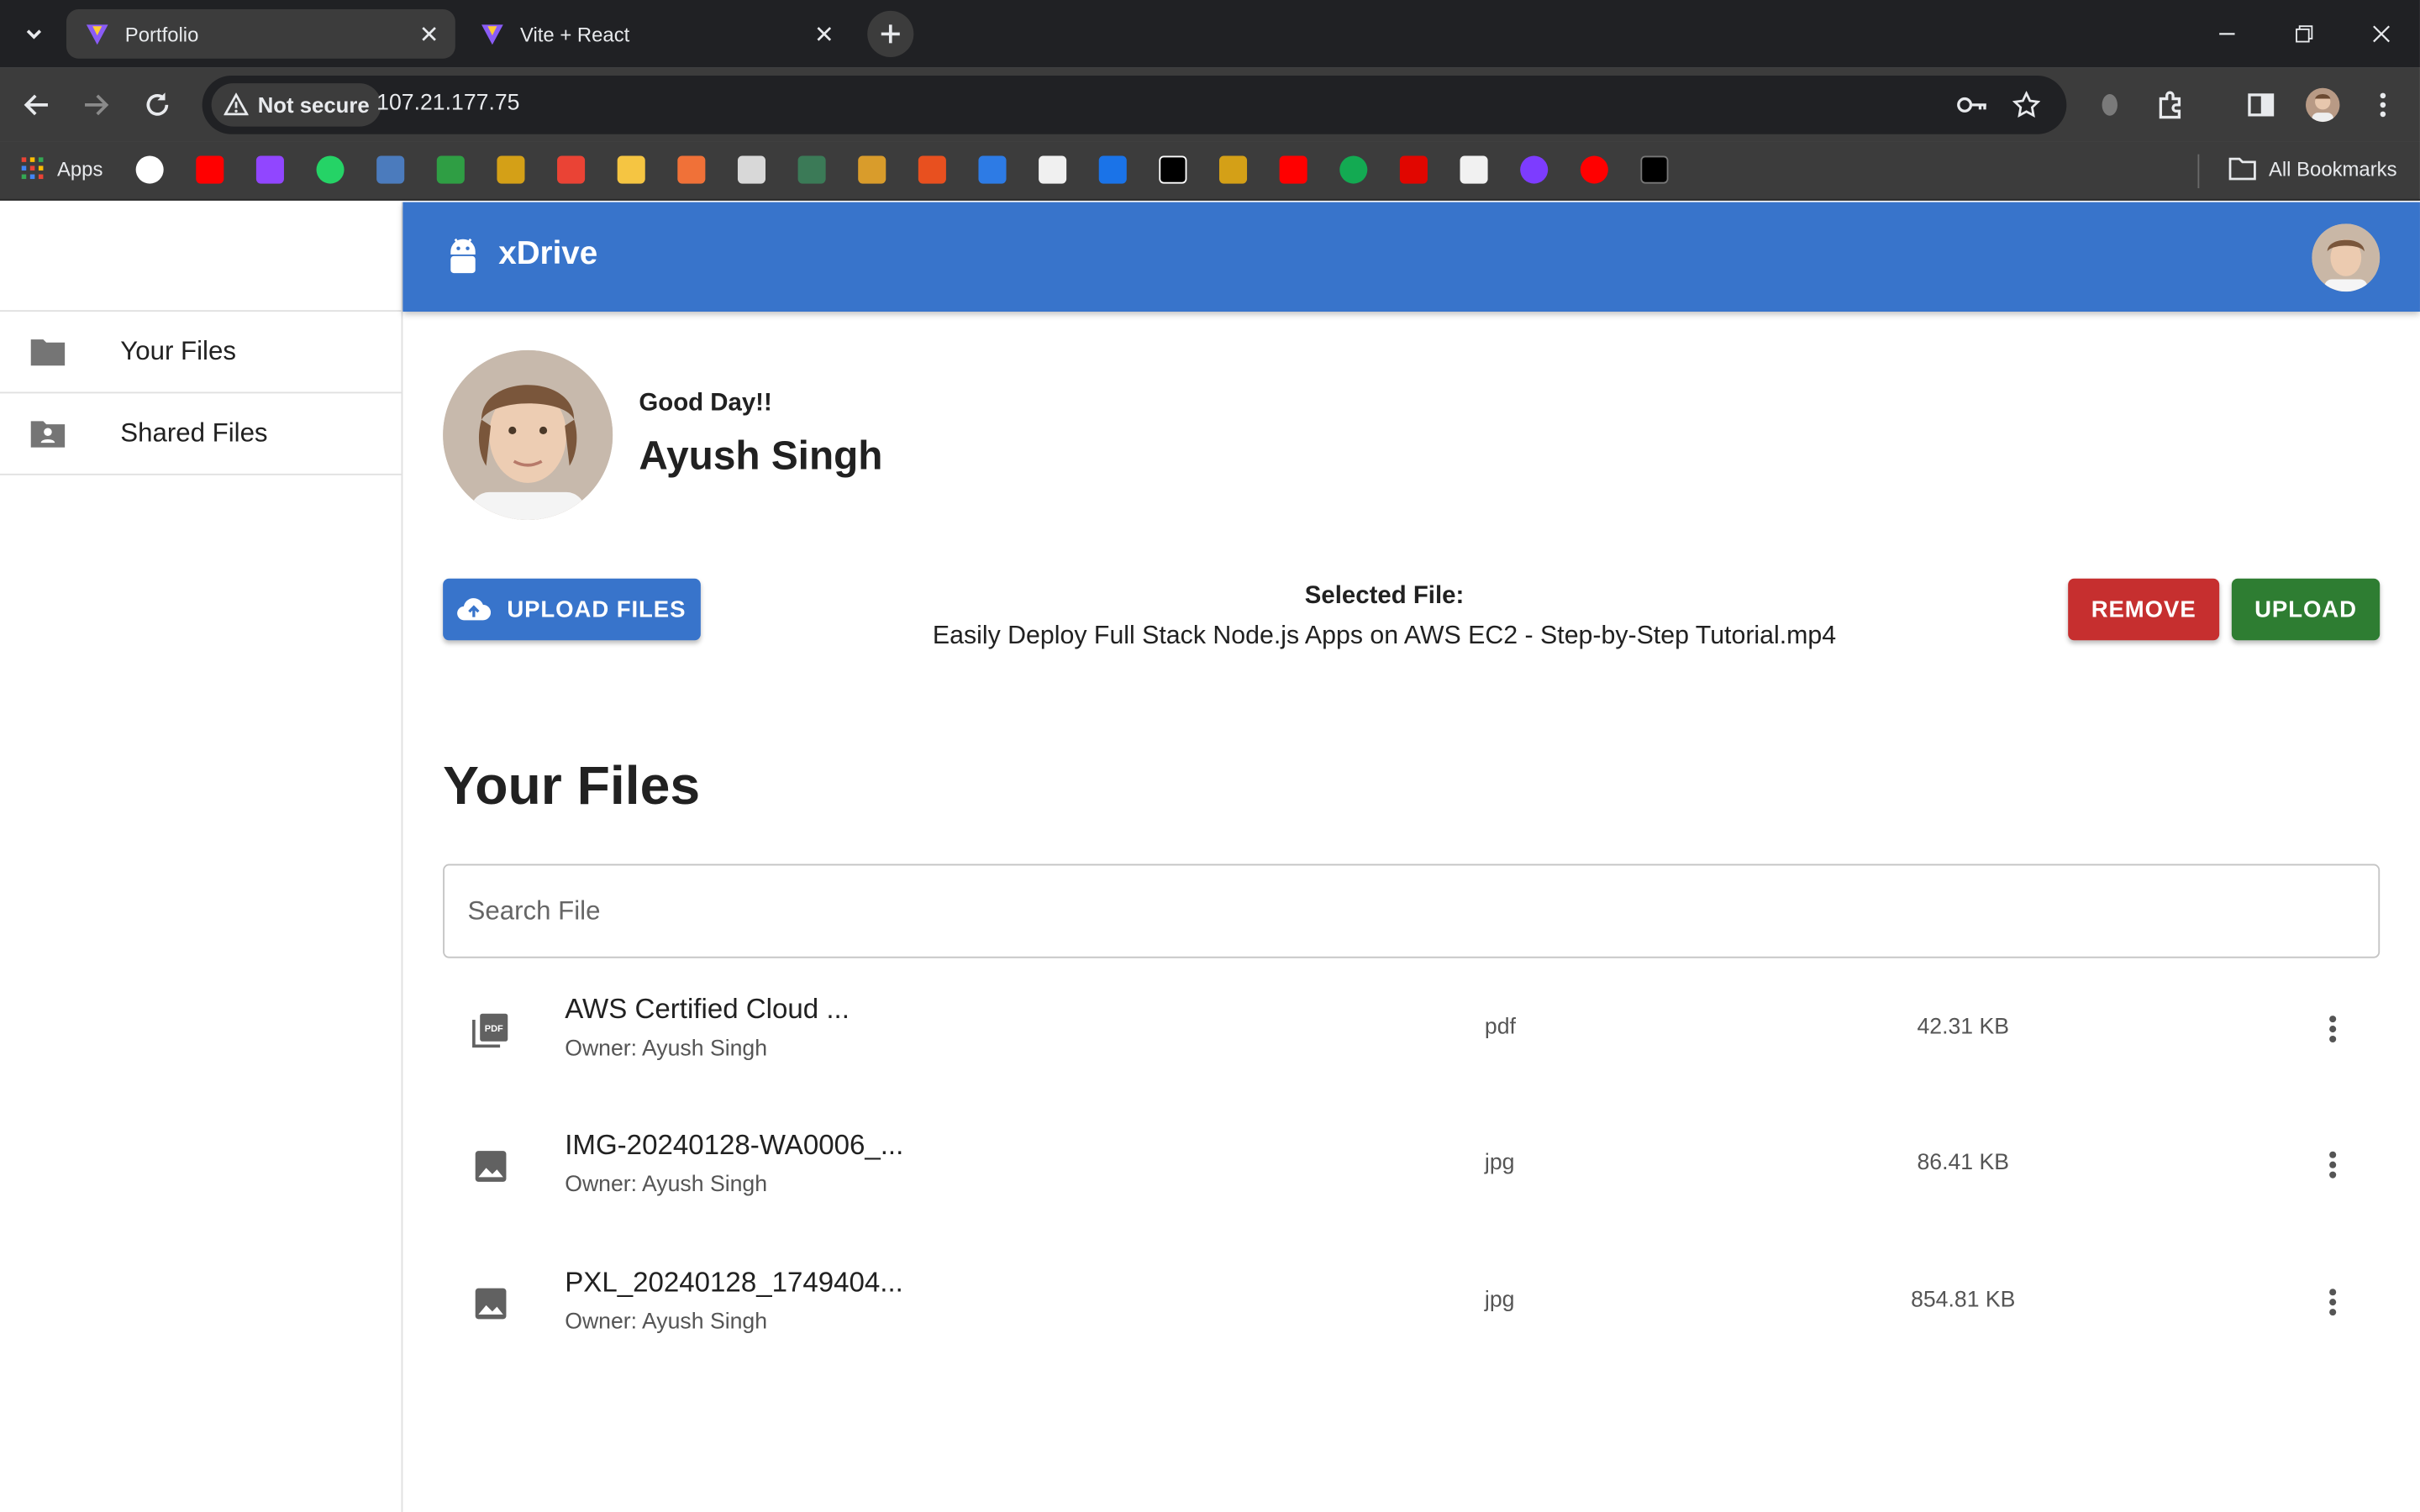 The width and height of the screenshot is (2420, 1512). What do you see at coordinates (201, 434) in the screenshot?
I see `sidebar-item-shared-files: Shared Files` at bounding box center [201, 434].